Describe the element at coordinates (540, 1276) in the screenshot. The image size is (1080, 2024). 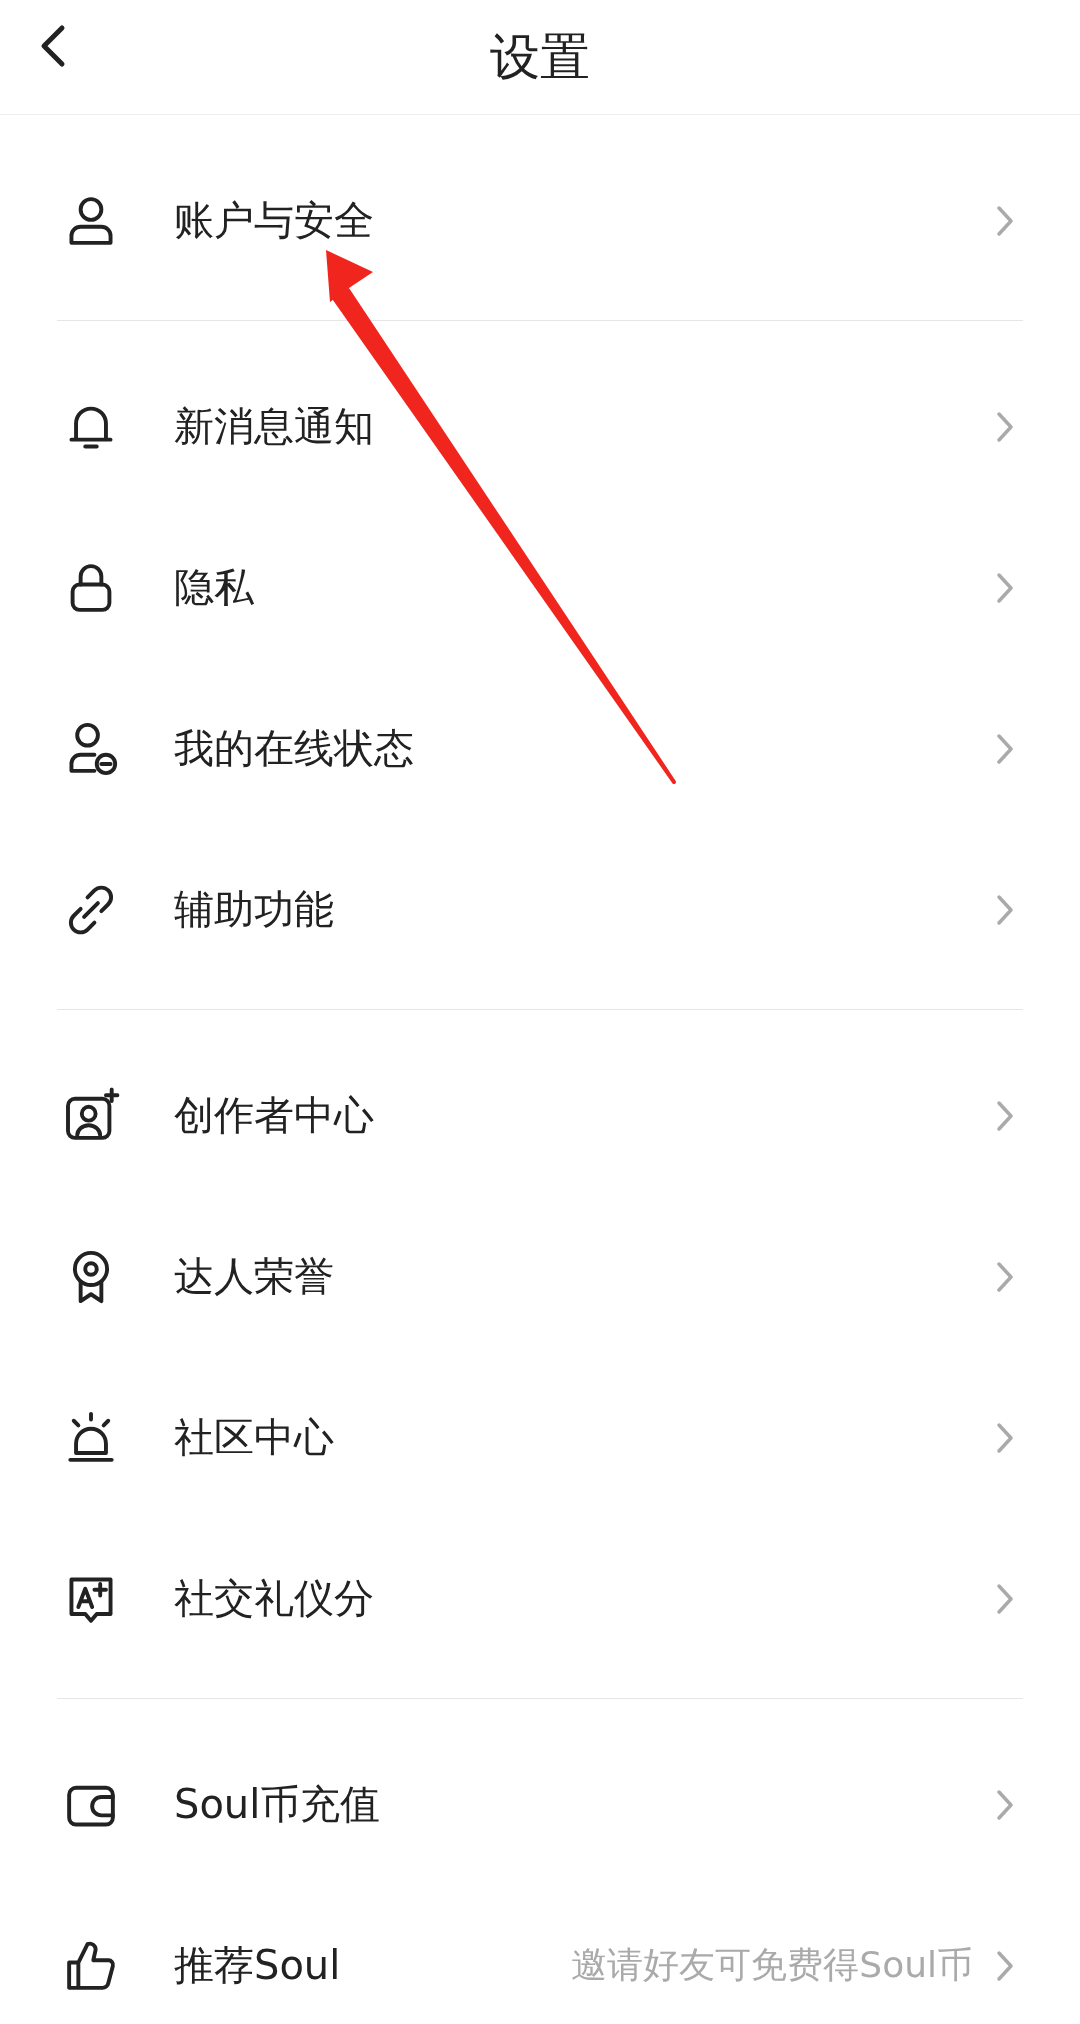
I see `settings-item: 达人荣誉` at that location.